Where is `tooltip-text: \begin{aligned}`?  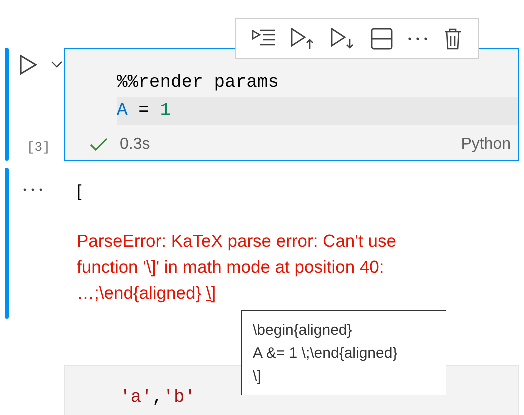 tooltip-text: \begin{aligned} is located at coordinates (303, 331).